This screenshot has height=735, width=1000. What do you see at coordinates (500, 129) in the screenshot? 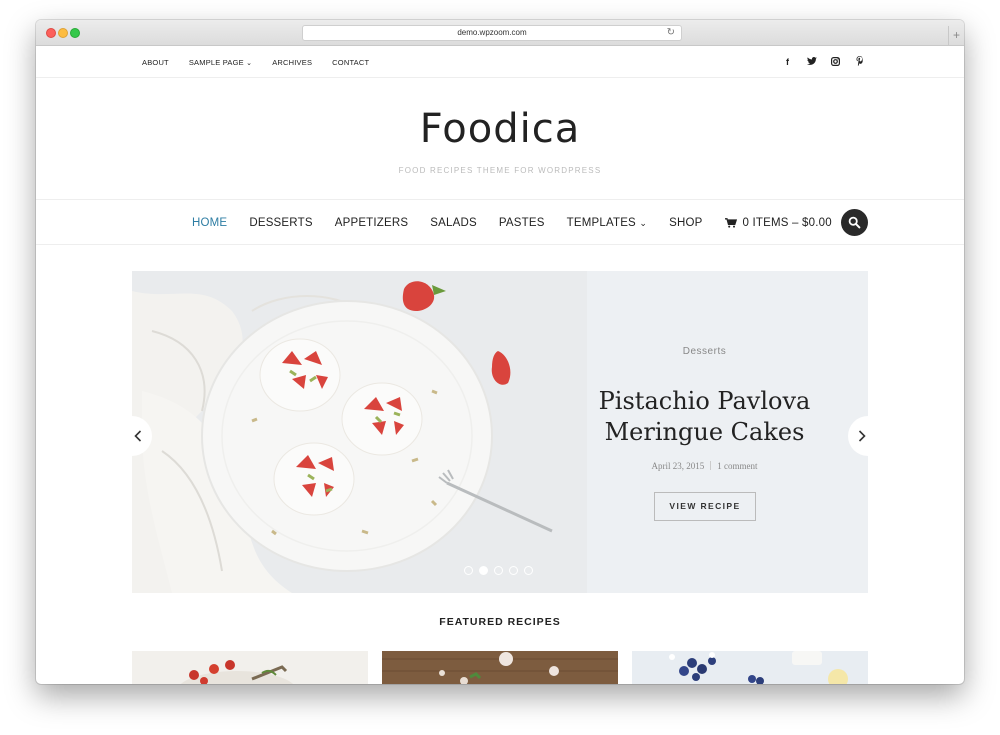
I see `site-logo: Foodica` at bounding box center [500, 129].